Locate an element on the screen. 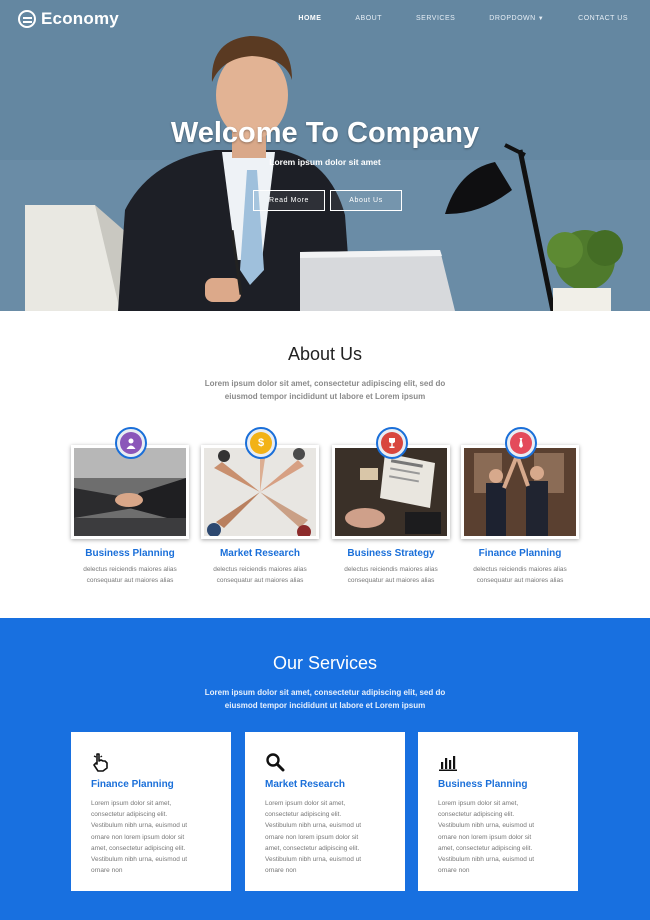 The image size is (650, 920). card-title: Finance Planning is located at coordinates (520, 553).